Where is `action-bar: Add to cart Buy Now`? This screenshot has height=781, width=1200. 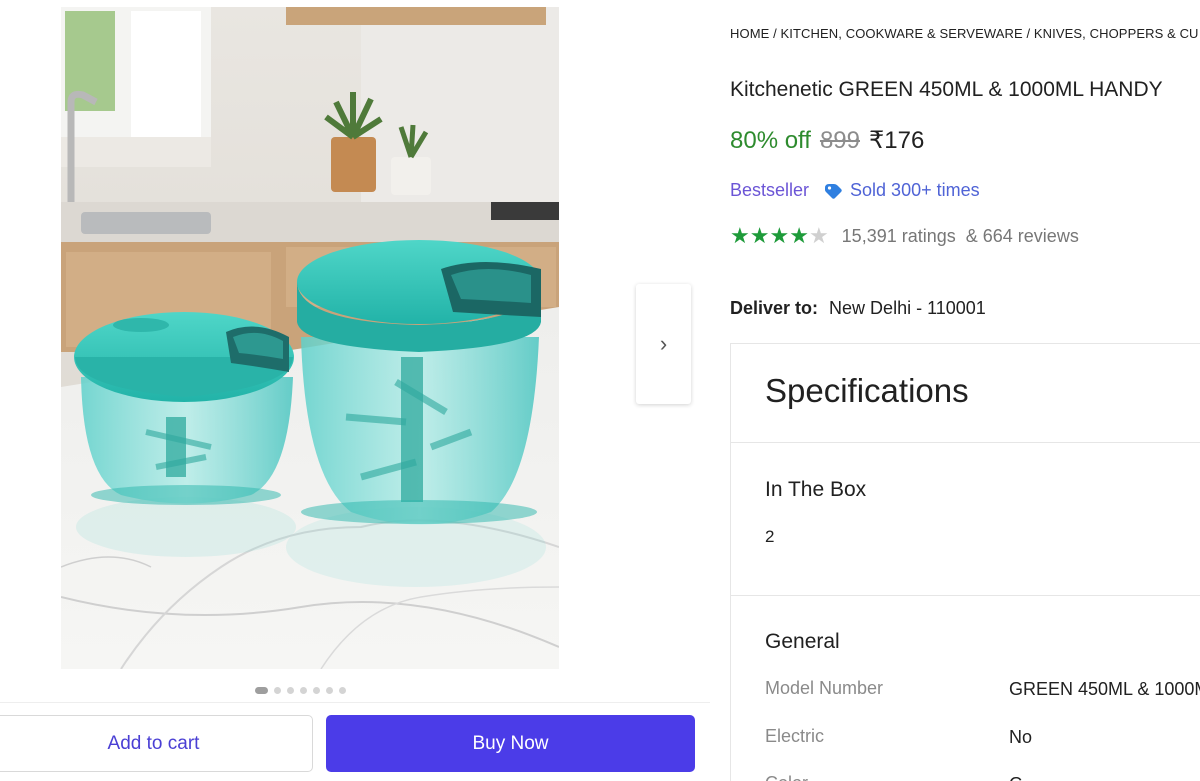
action-bar: Add to cart Buy Now is located at coordinates (355, 741).